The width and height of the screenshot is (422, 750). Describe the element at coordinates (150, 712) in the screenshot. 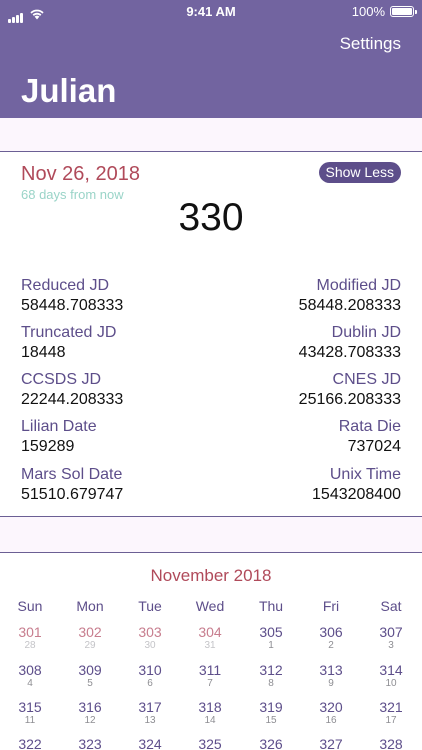

I see `calendar-day-cell: 317 13` at that location.